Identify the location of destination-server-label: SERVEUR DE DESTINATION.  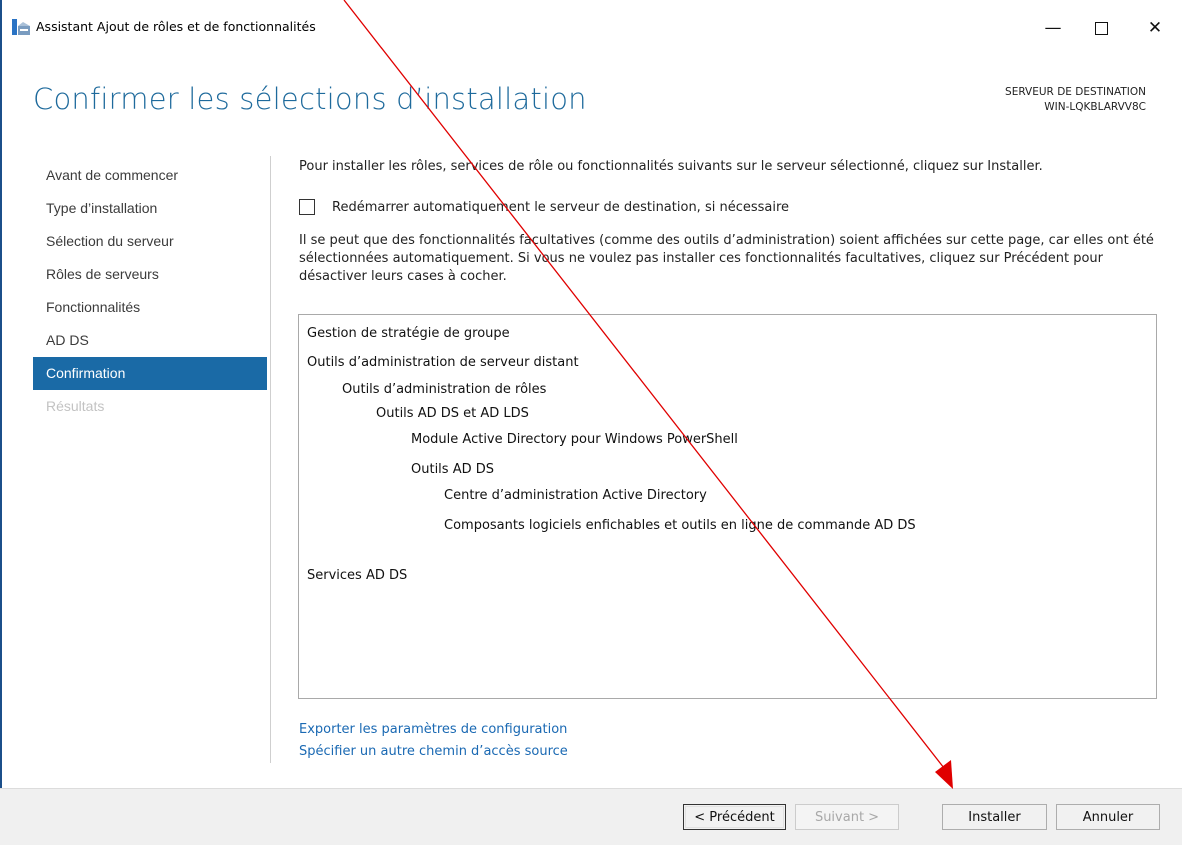
(1075, 92).